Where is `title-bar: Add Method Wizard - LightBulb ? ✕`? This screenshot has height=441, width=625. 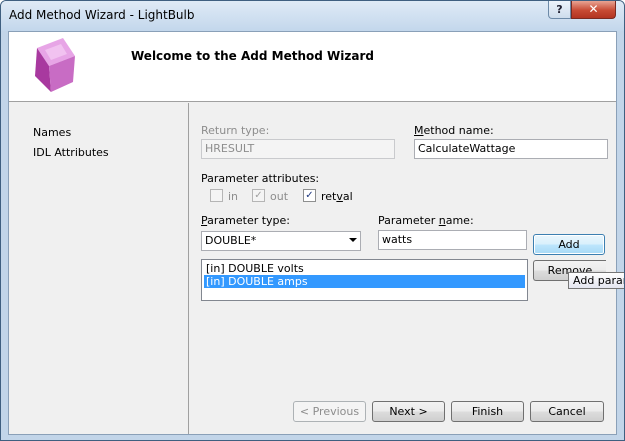
title-bar: Add Method Wizard - LightBulb ? ✕ is located at coordinates (312, 16).